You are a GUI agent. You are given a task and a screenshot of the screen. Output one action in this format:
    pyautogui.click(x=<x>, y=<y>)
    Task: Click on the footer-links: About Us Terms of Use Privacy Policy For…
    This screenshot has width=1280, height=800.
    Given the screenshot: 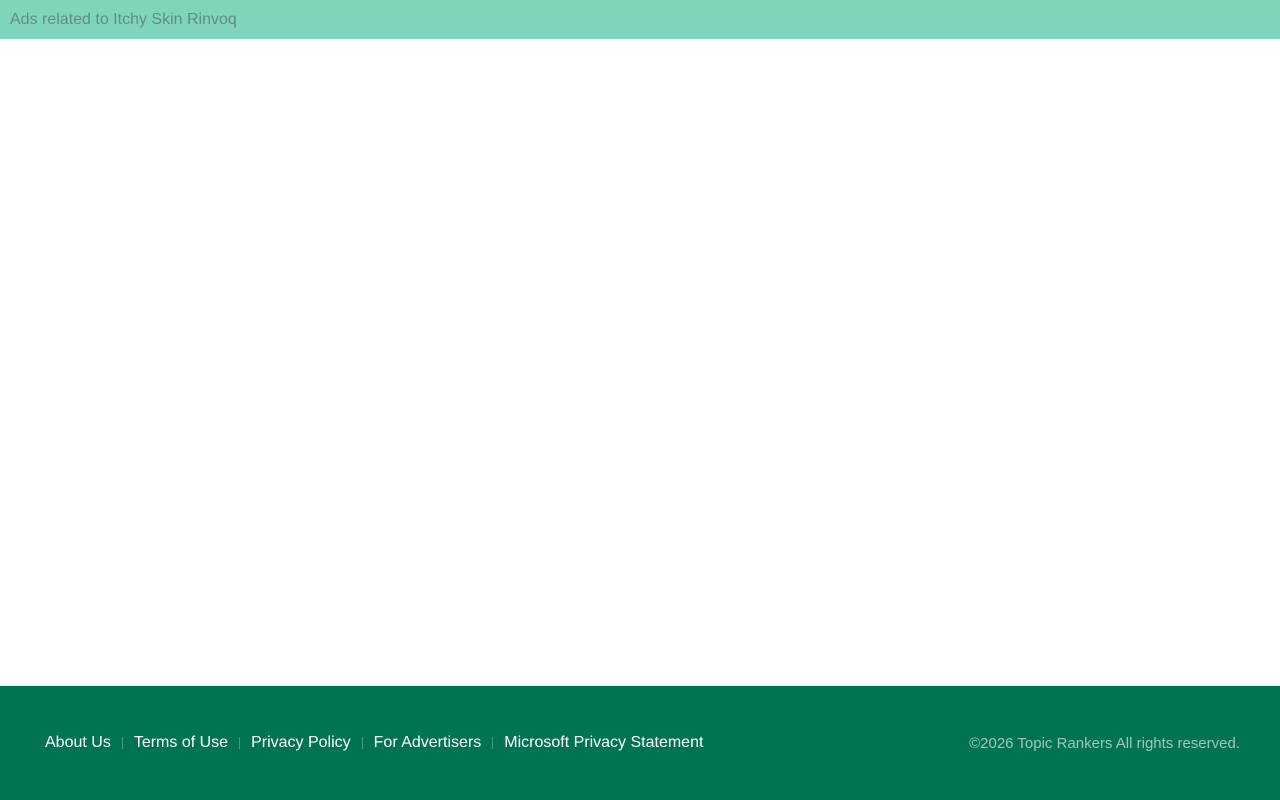 What is the action you would take?
    pyautogui.click(x=374, y=743)
    